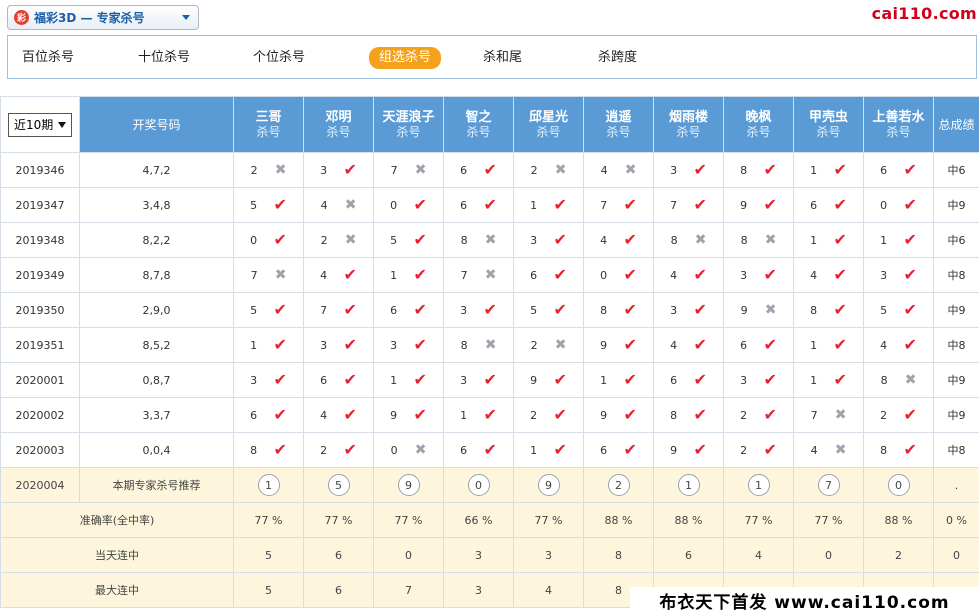  I want to click on recommend-cell: 7, so click(828, 485).